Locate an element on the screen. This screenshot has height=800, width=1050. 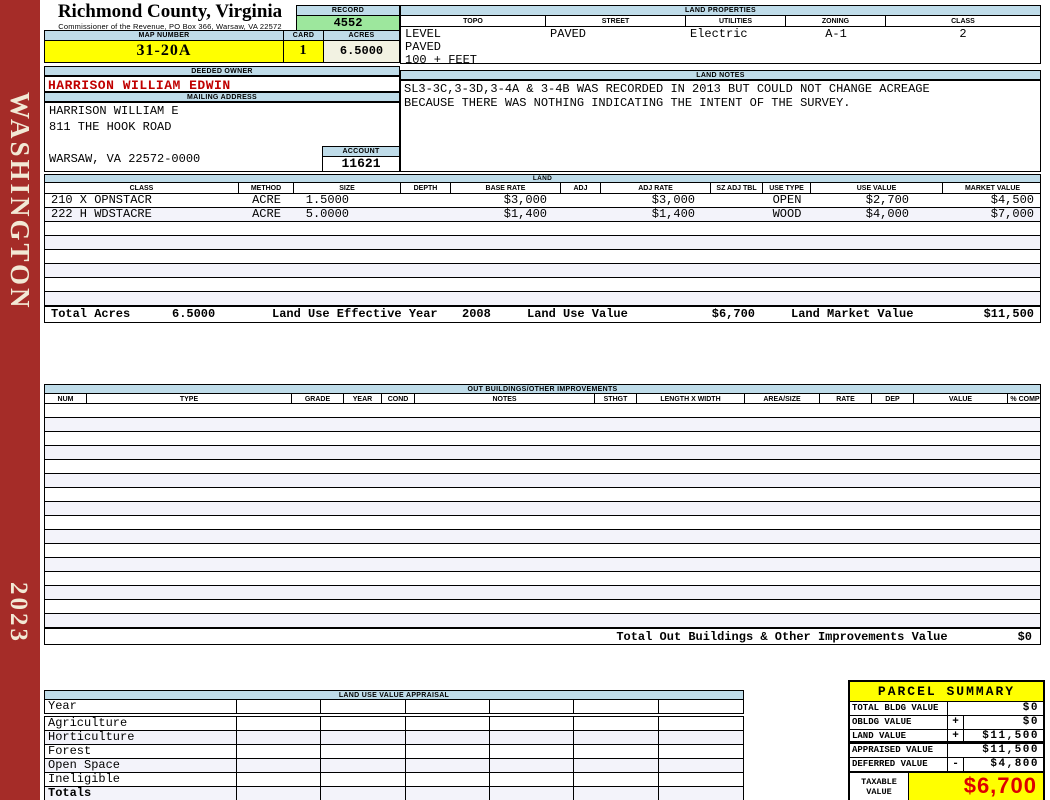
card-label: CARD is located at coordinates (303, 35).